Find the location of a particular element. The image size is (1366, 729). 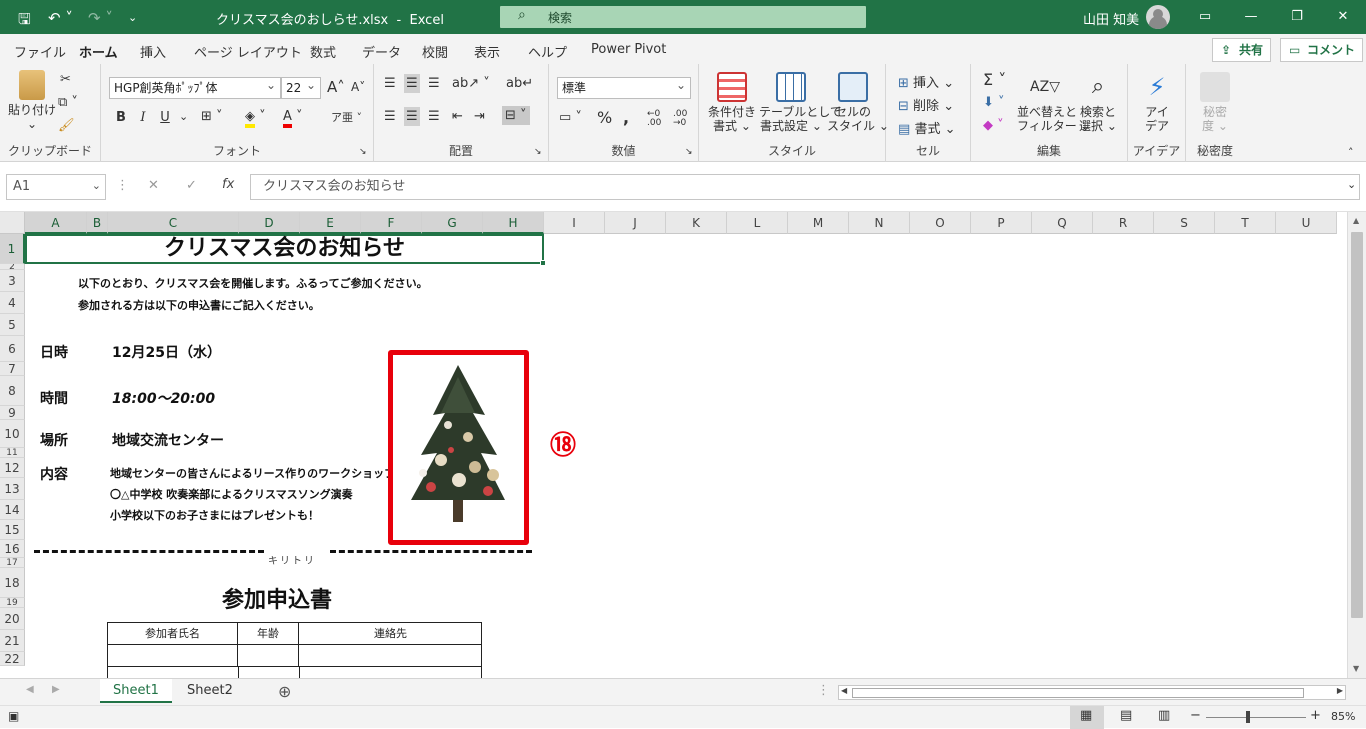

borders-icon: ⊞ ˅ is located at coordinates (212, 116).